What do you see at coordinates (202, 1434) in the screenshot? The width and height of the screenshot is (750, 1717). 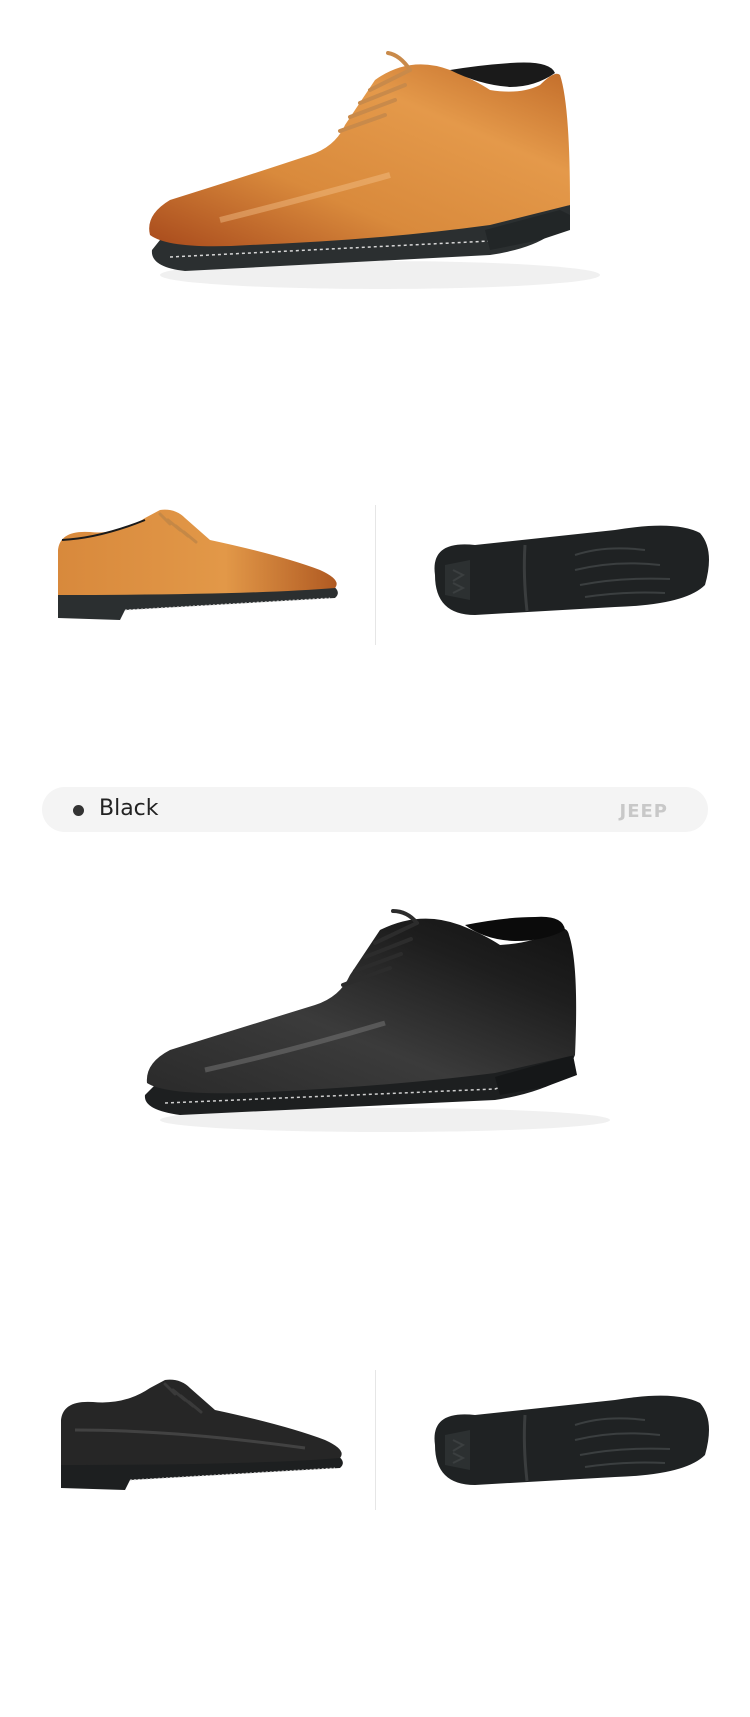 I see `black-shoe-side-image` at bounding box center [202, 1434].